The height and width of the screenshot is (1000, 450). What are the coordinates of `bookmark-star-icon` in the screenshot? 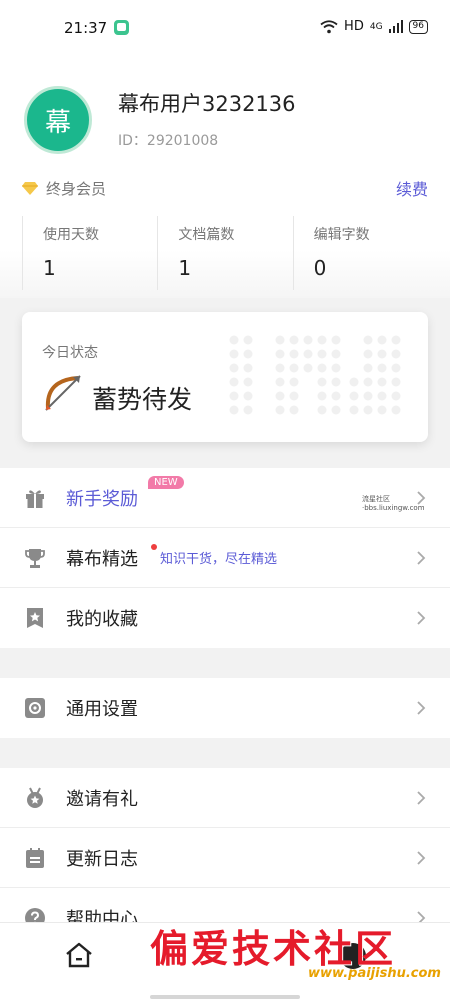 It's located at (35, 618).